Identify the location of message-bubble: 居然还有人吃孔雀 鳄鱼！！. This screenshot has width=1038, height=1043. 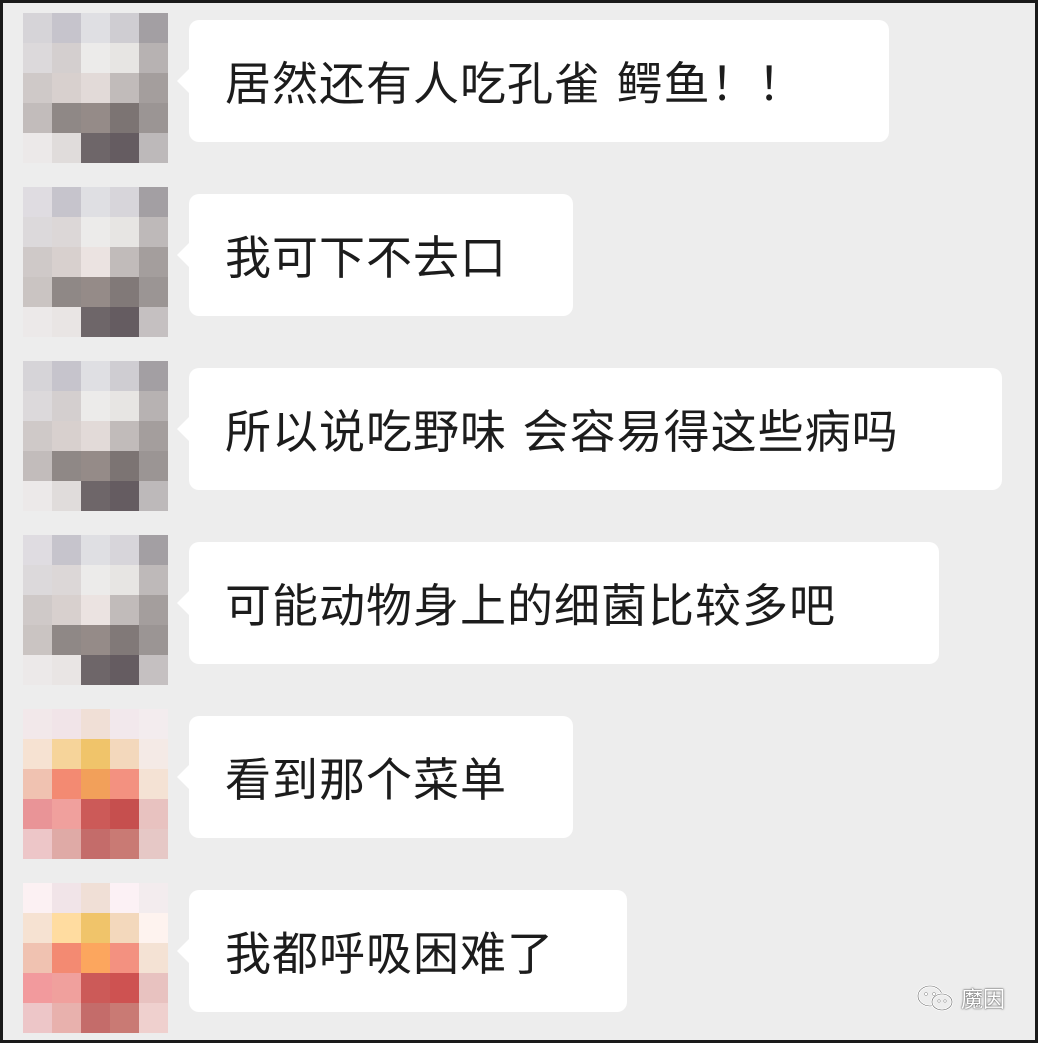
(533, 81).